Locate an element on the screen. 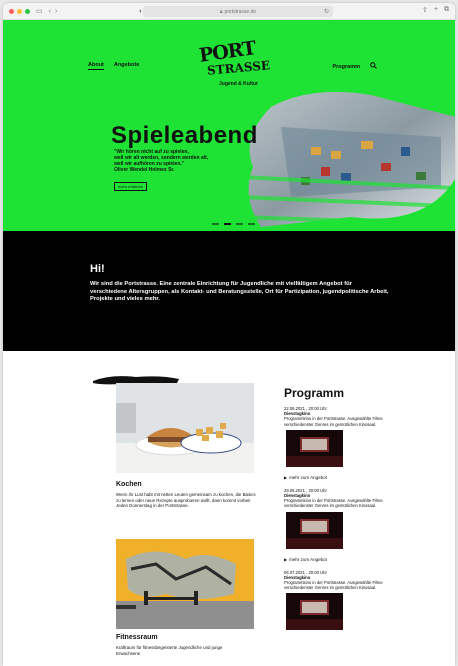  new-tab-icon: + is located at coordinates (436, 10).